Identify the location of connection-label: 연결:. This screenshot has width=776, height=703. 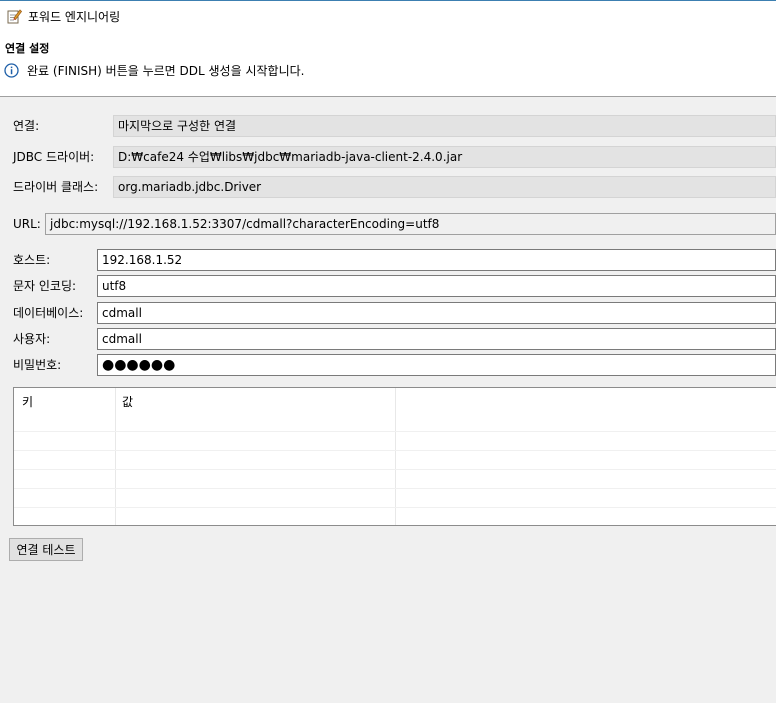
(26, 126).